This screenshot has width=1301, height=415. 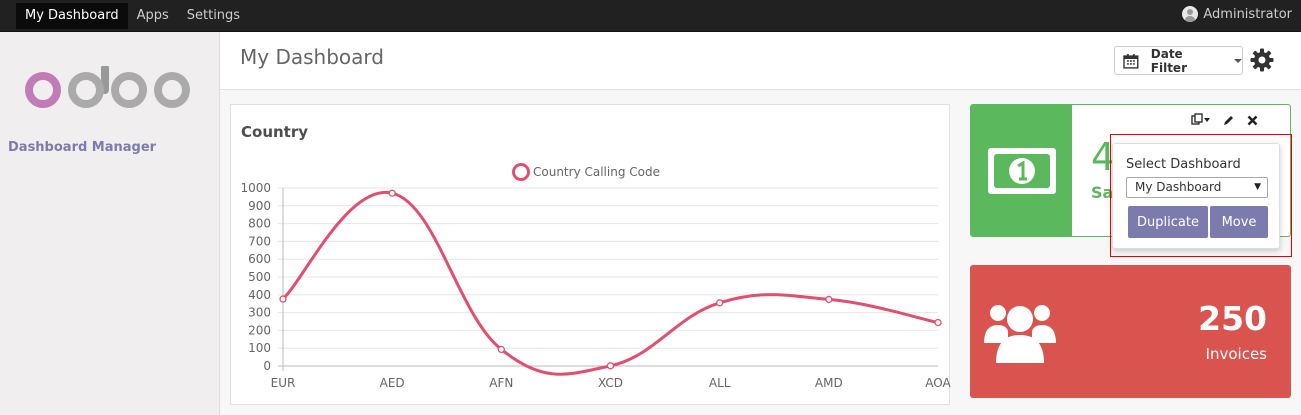 I want to click on menu-my-dashboard: My Dashboard, so click(x=72, y=16).